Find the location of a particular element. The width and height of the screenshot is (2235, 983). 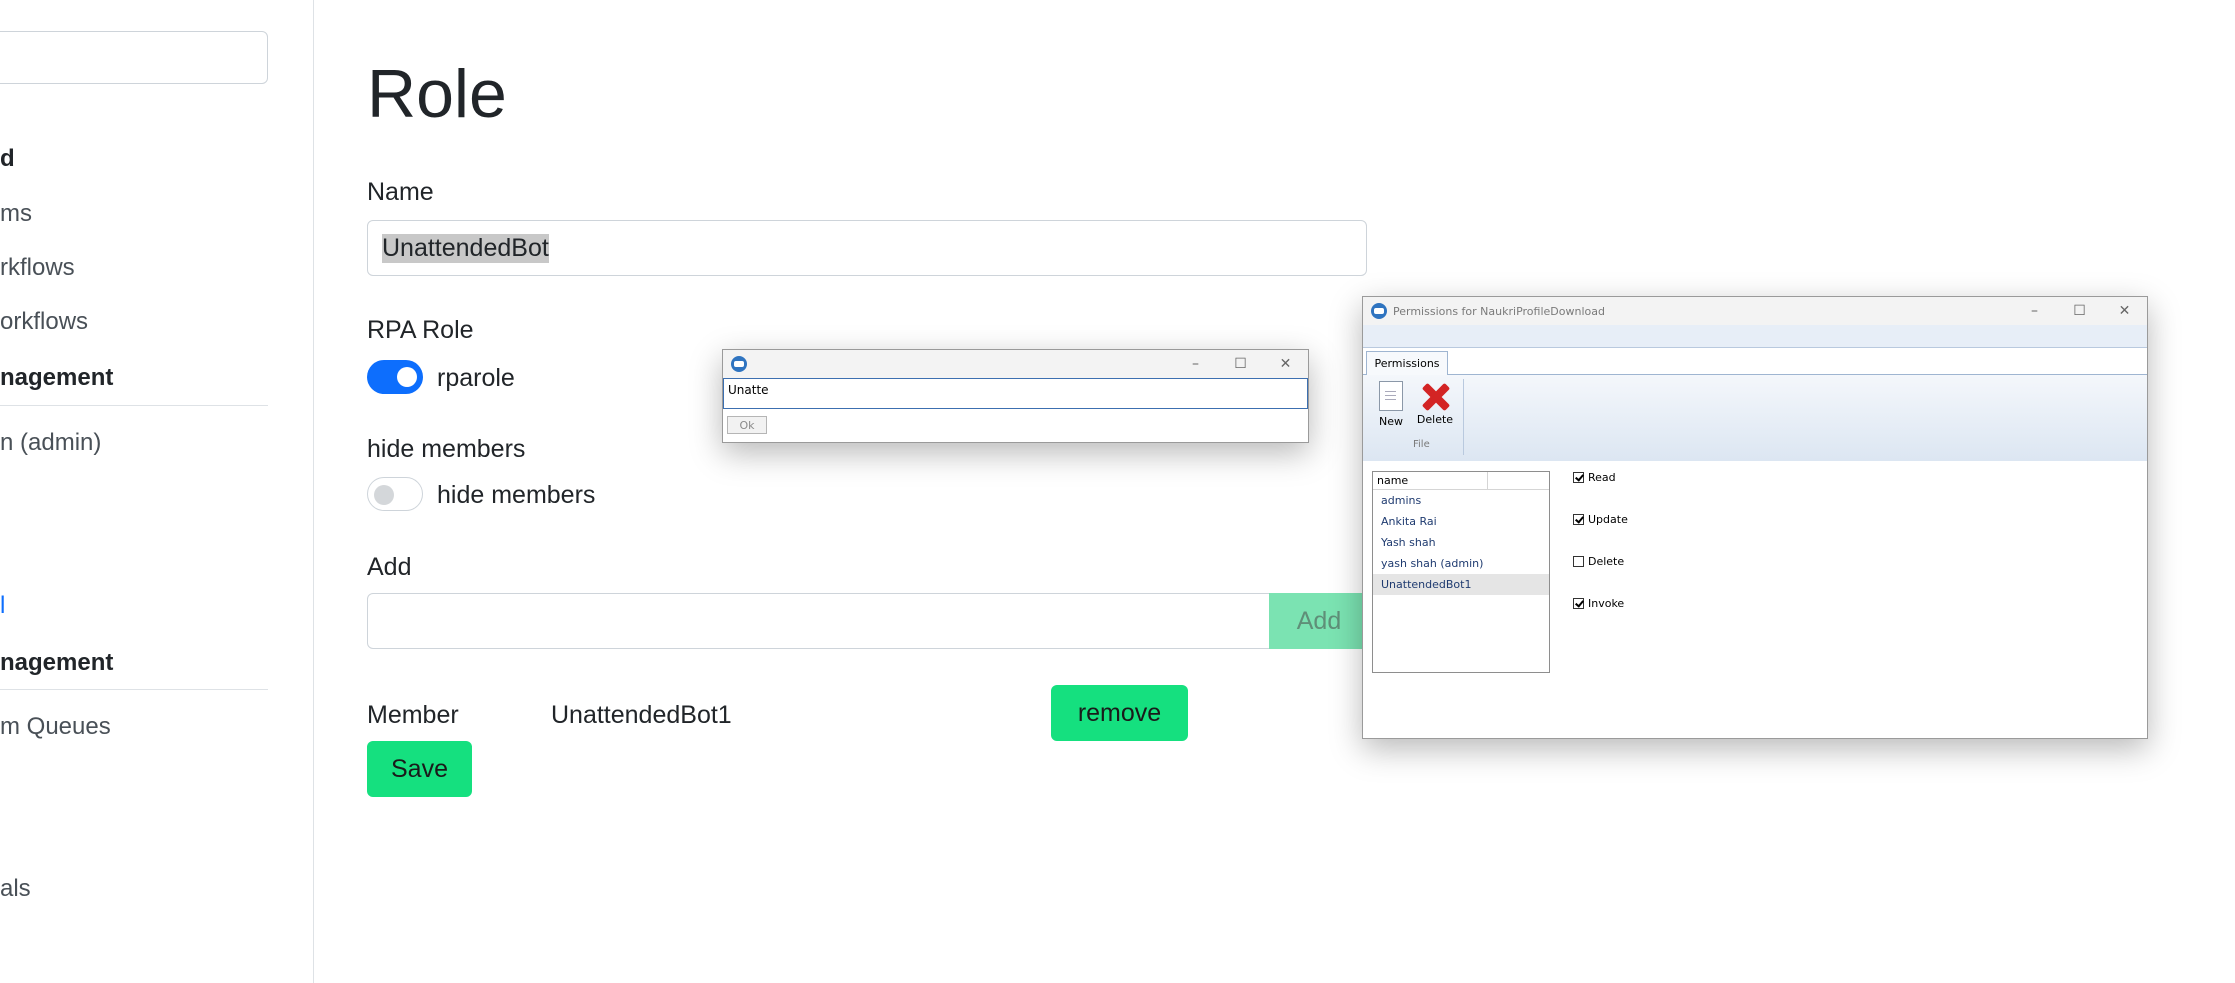

new-button: New is located at coordinates (1391, 404).